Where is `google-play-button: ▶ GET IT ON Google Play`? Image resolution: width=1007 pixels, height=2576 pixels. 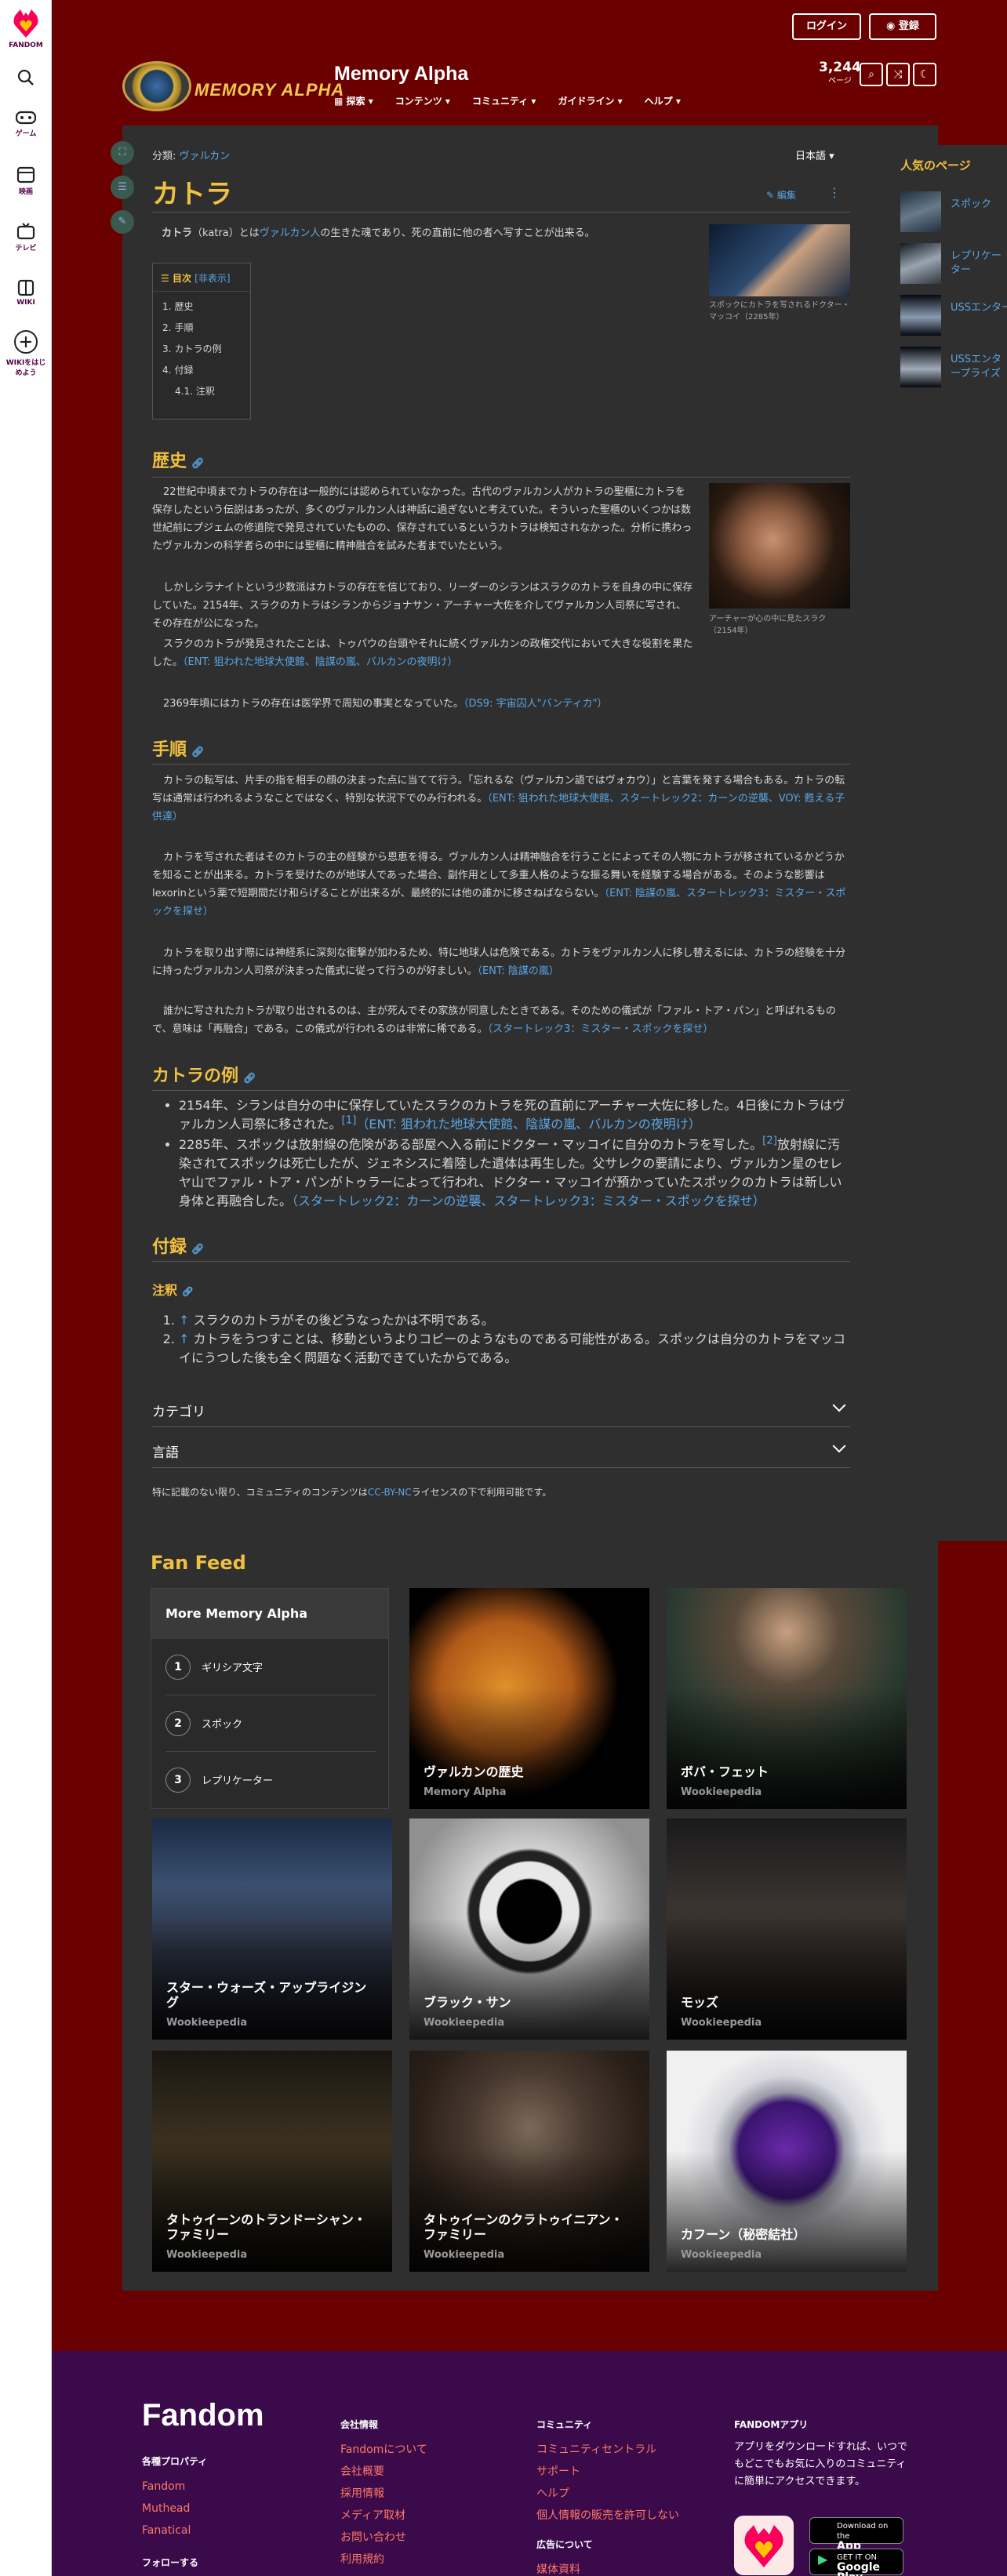
google-play-button: ▶ GET IT ON Google Play is located at coordinates (856, 2562).